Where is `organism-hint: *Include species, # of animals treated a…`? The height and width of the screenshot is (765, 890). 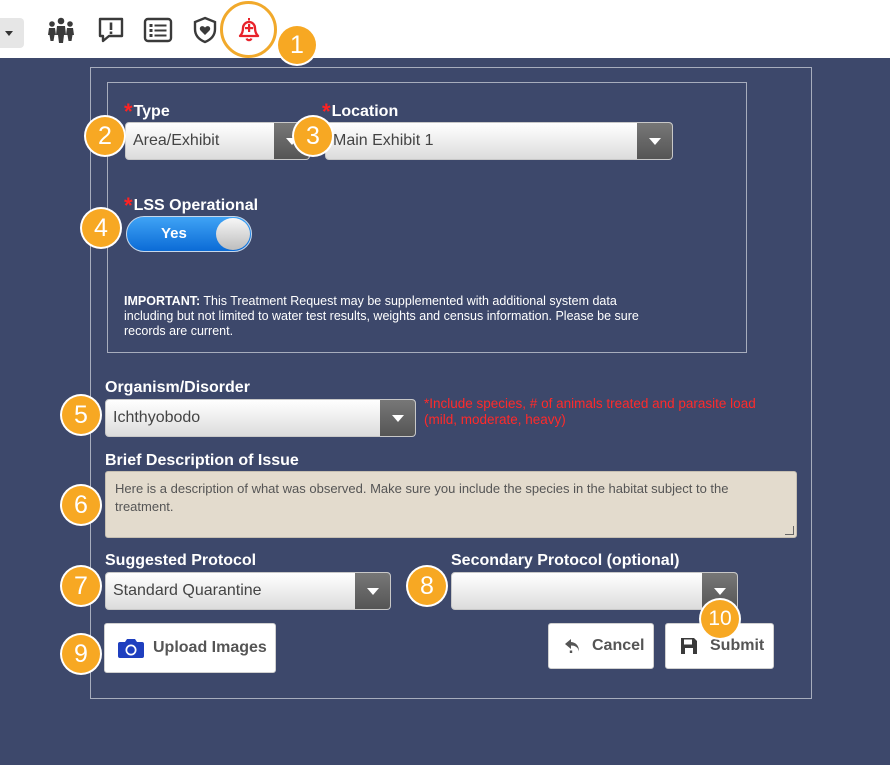 organism-hint: *Include species, # of animals treated a… is located at coordinates (590, 411).